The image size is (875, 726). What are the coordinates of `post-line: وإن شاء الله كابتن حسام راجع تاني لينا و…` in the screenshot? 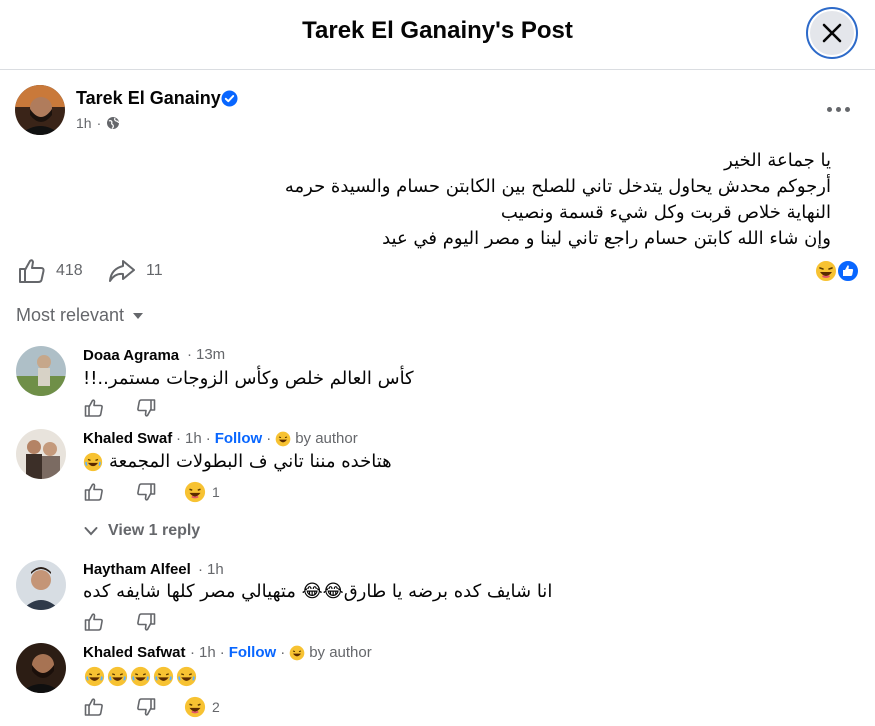 It's located at (606, 238).